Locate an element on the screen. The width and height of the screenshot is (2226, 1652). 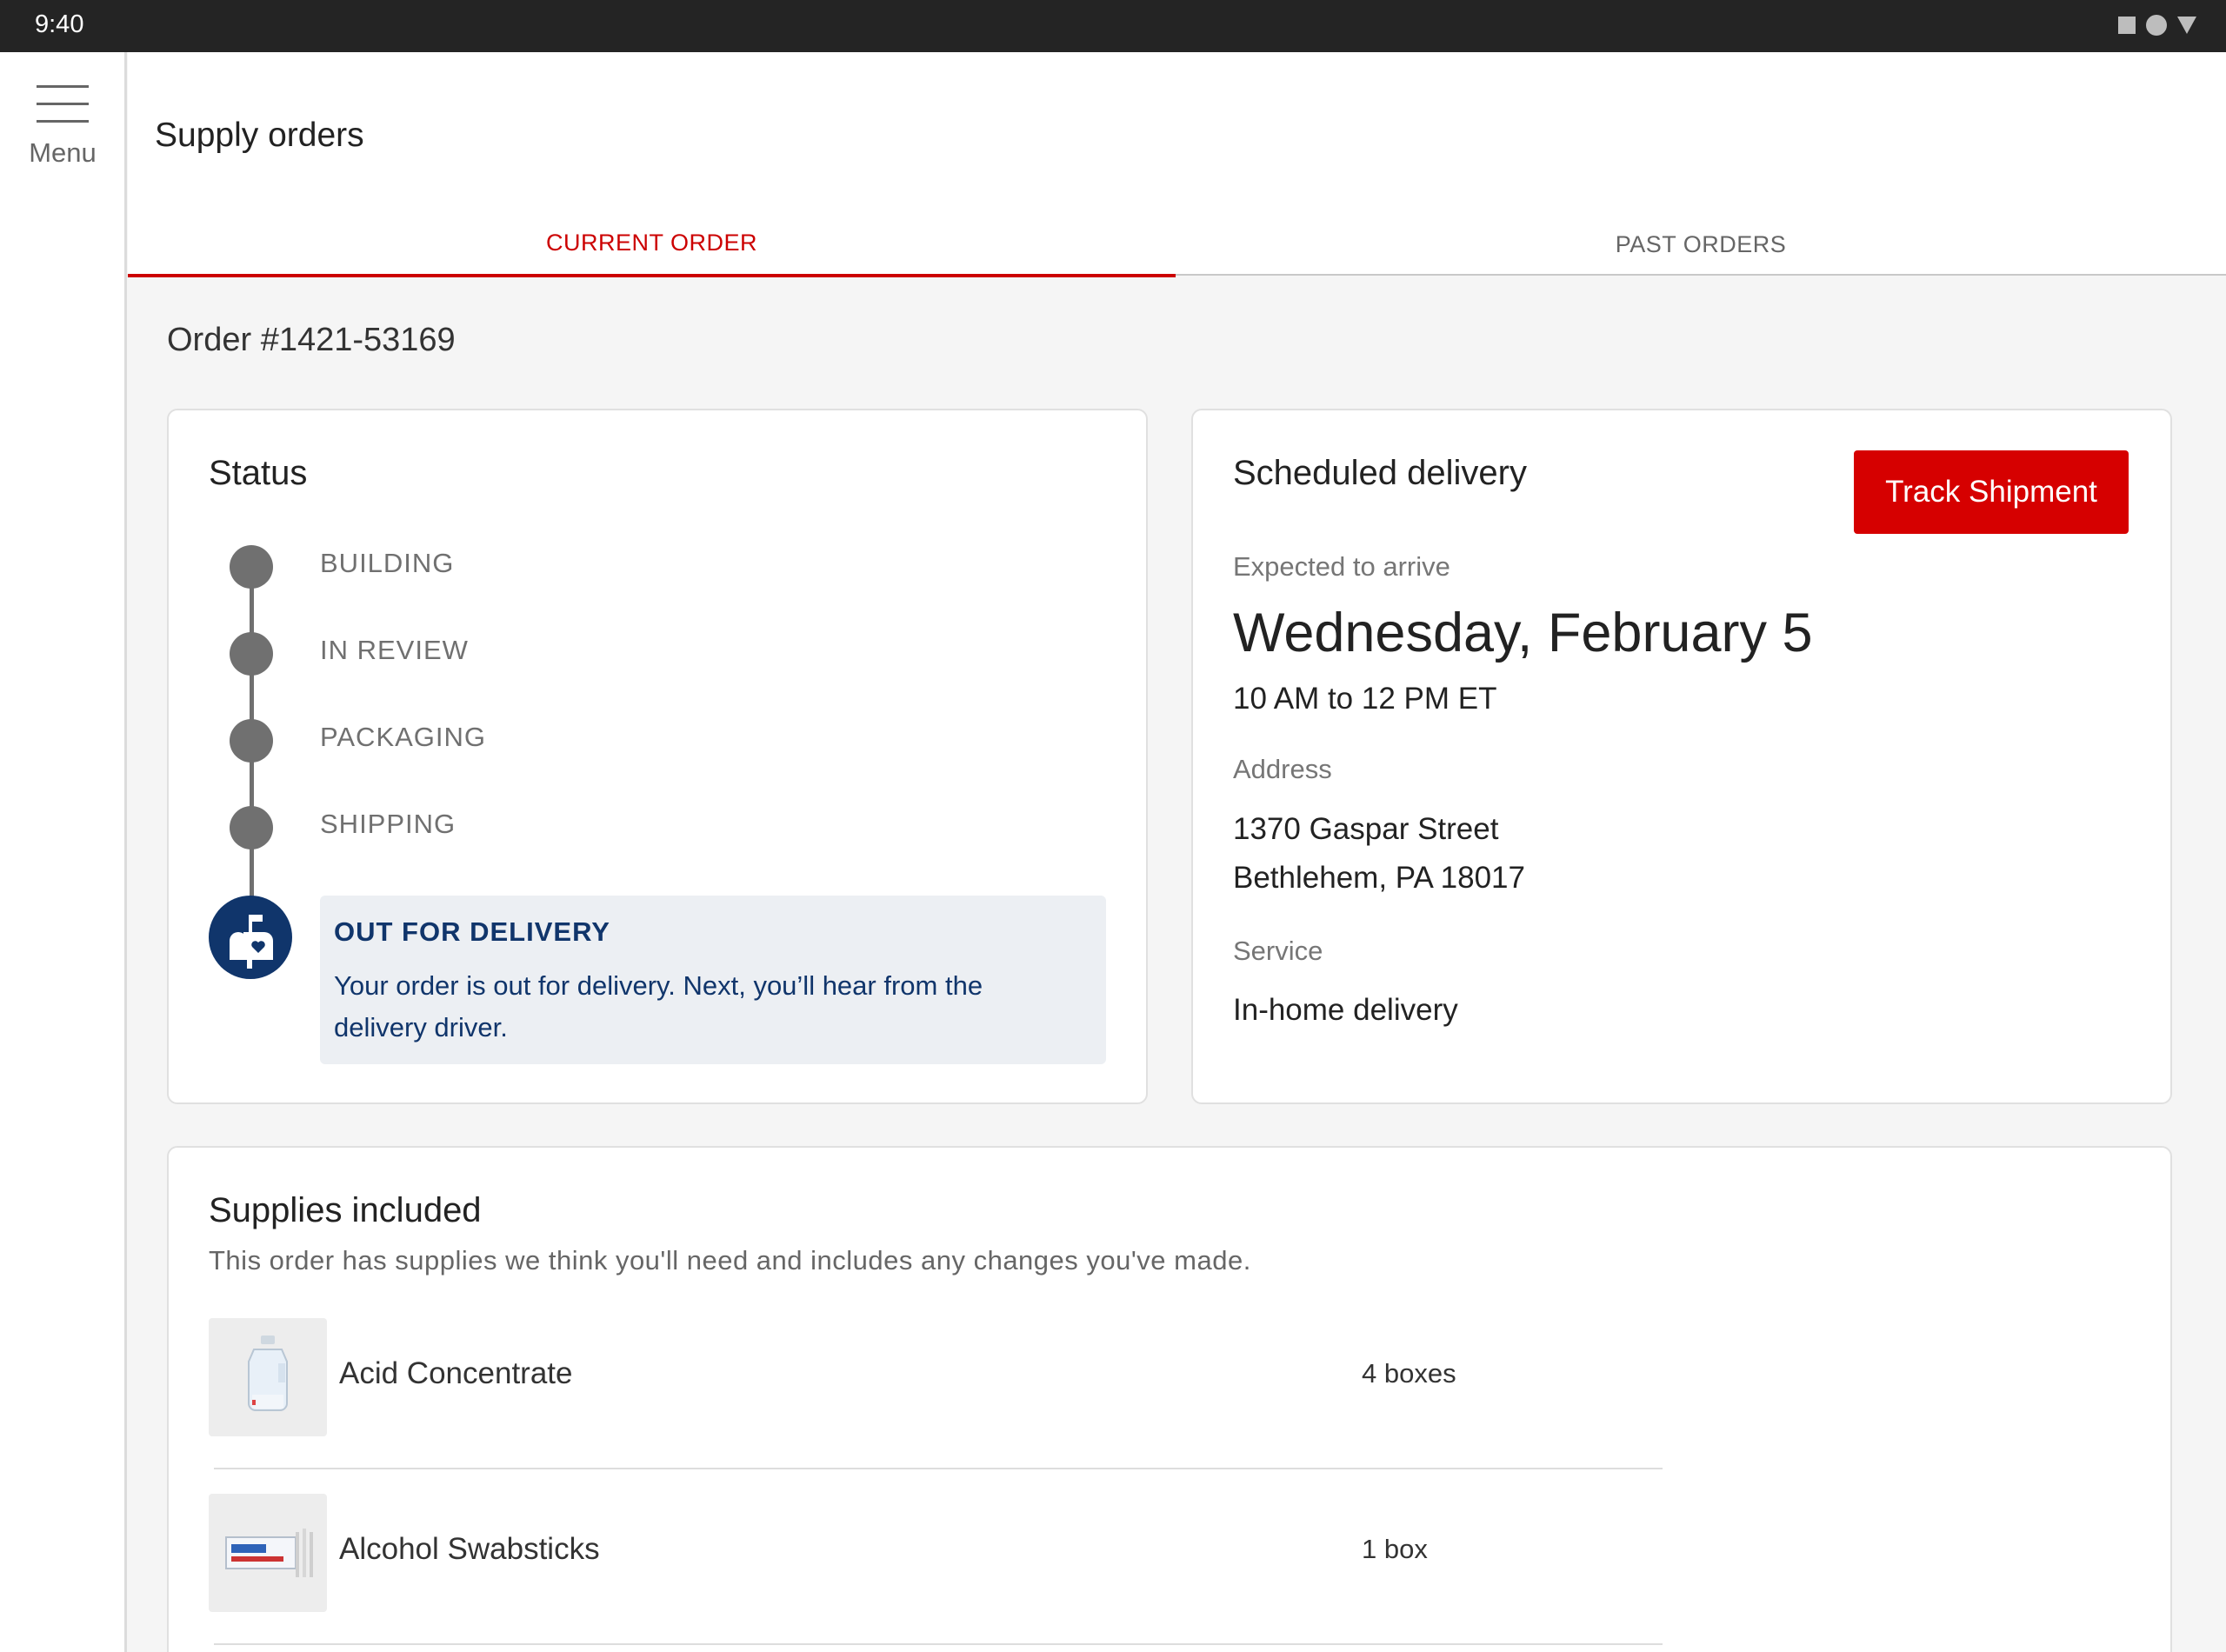
swabstick-box-icon is located at coordinates (268, 1553).